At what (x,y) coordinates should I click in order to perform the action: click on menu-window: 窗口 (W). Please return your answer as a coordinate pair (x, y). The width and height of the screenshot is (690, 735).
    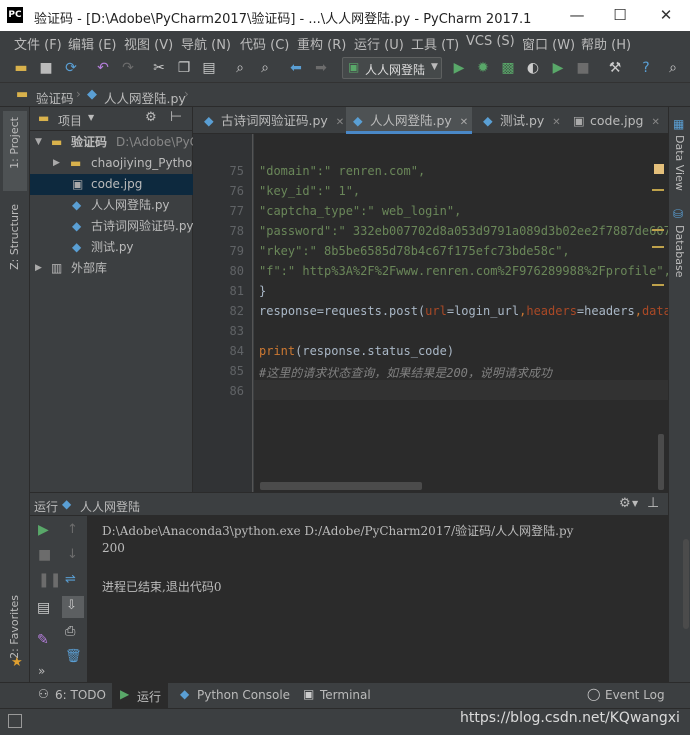
    Looking at the image, I should click on (548, 43).